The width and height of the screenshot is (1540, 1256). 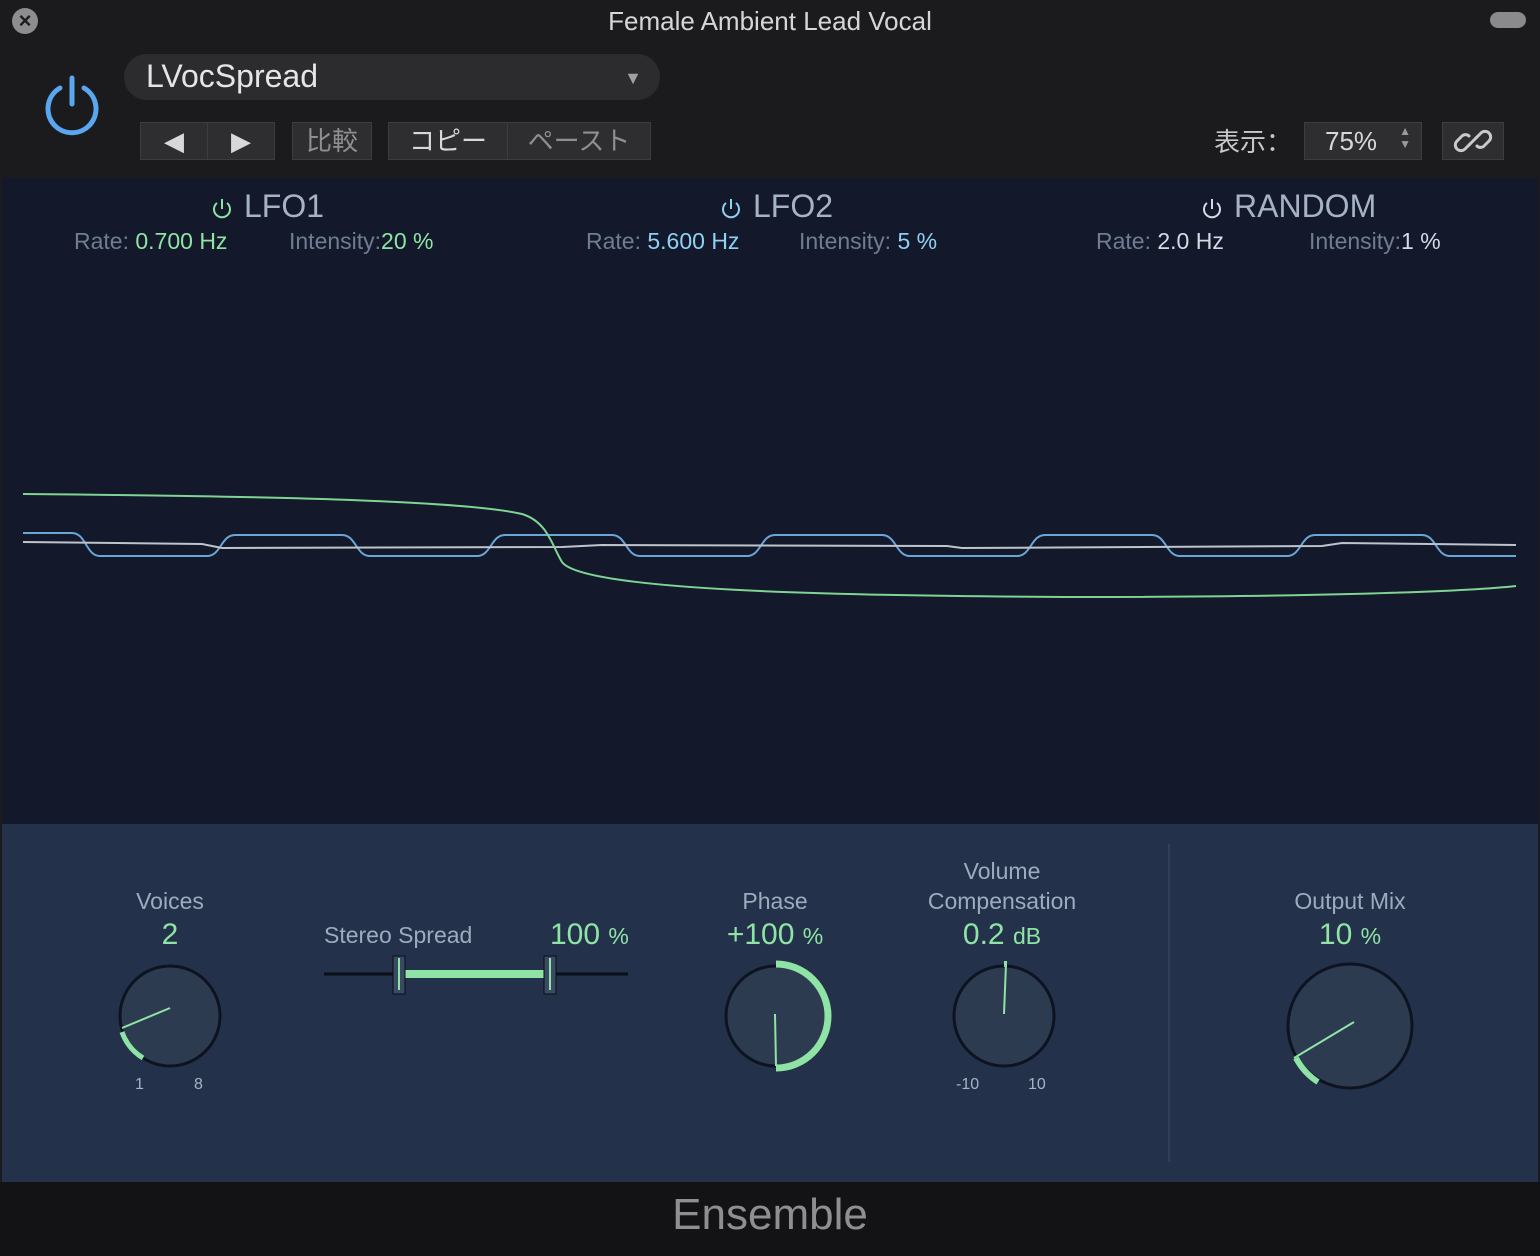 What do you see at coordinates (775, 901) in the screenshot?
I see `phase-label: Phase` at bounding box center [775, 901].